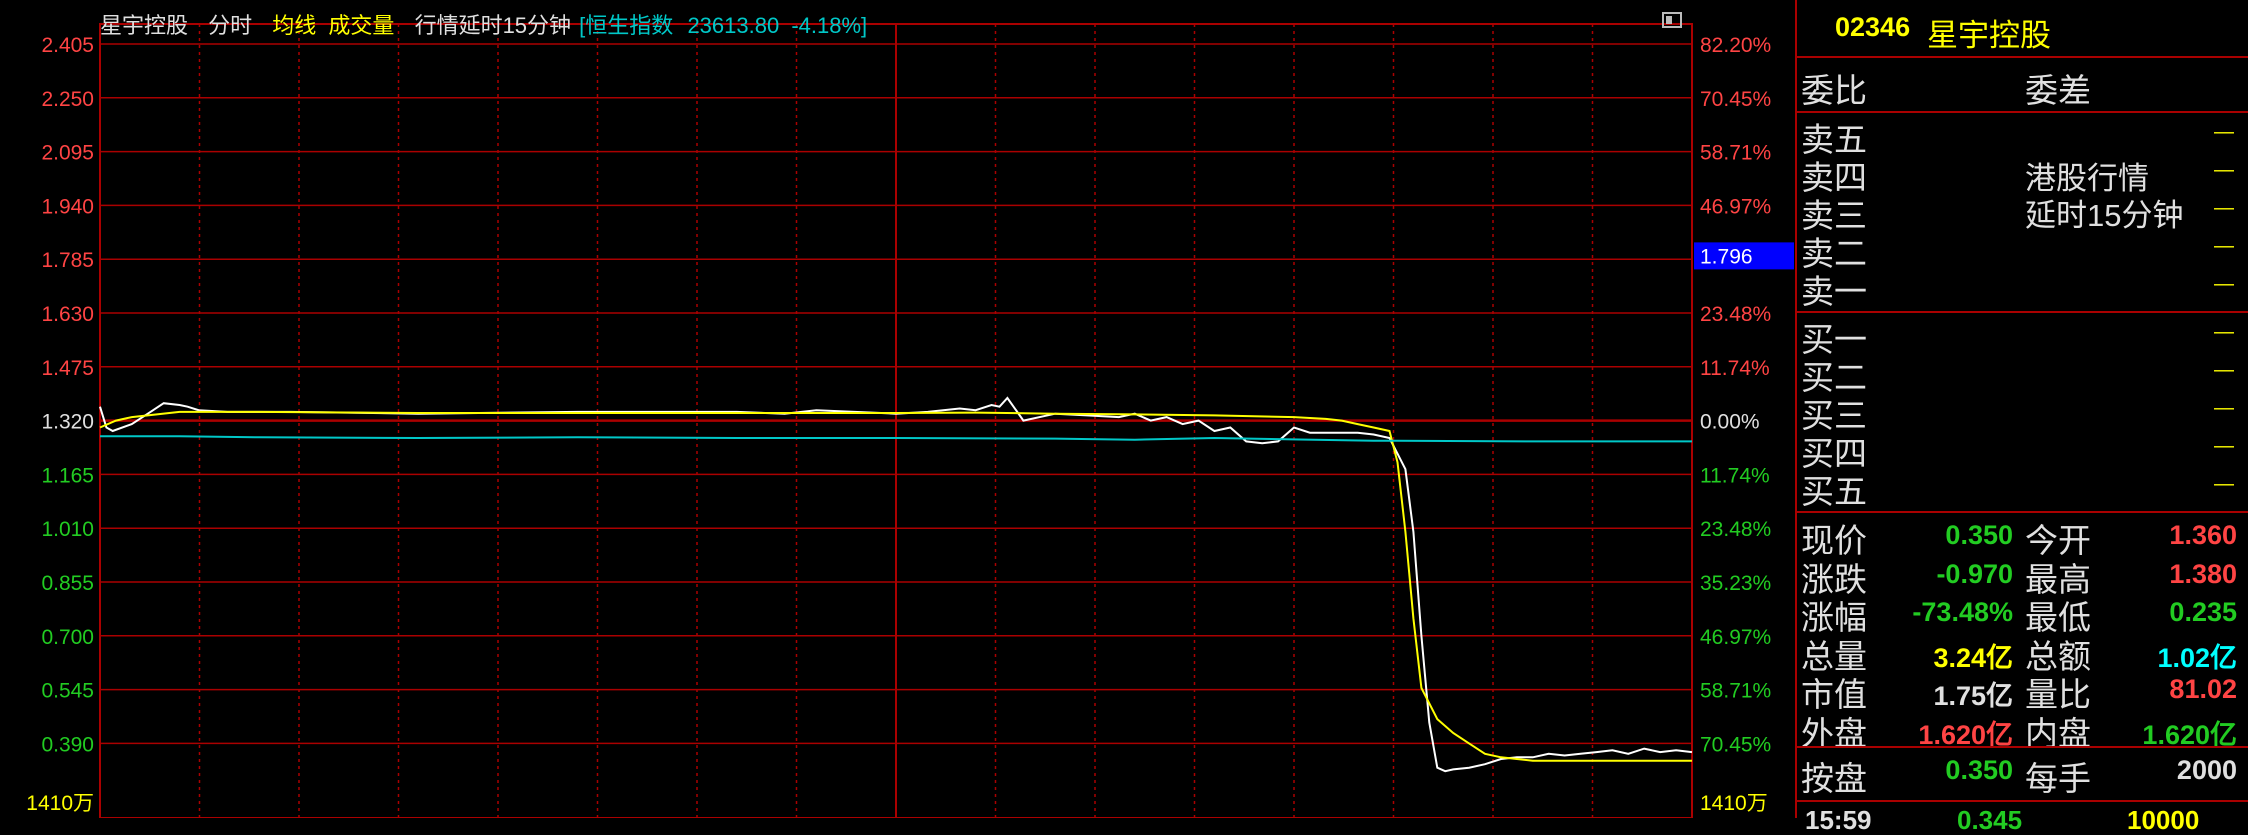 The image size is (2248, 835). What do you see at coordinates (67, 637) in the screenshot?
I see `y-tick-left: 0.700` at bounding box center [67, 637].